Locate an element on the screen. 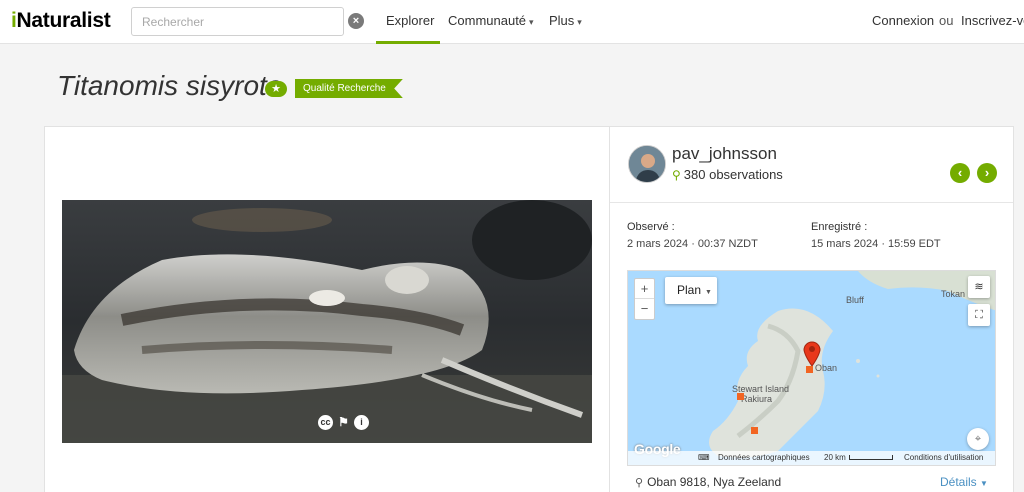  clear-search-icon: × is located at coordinates (356, 21).